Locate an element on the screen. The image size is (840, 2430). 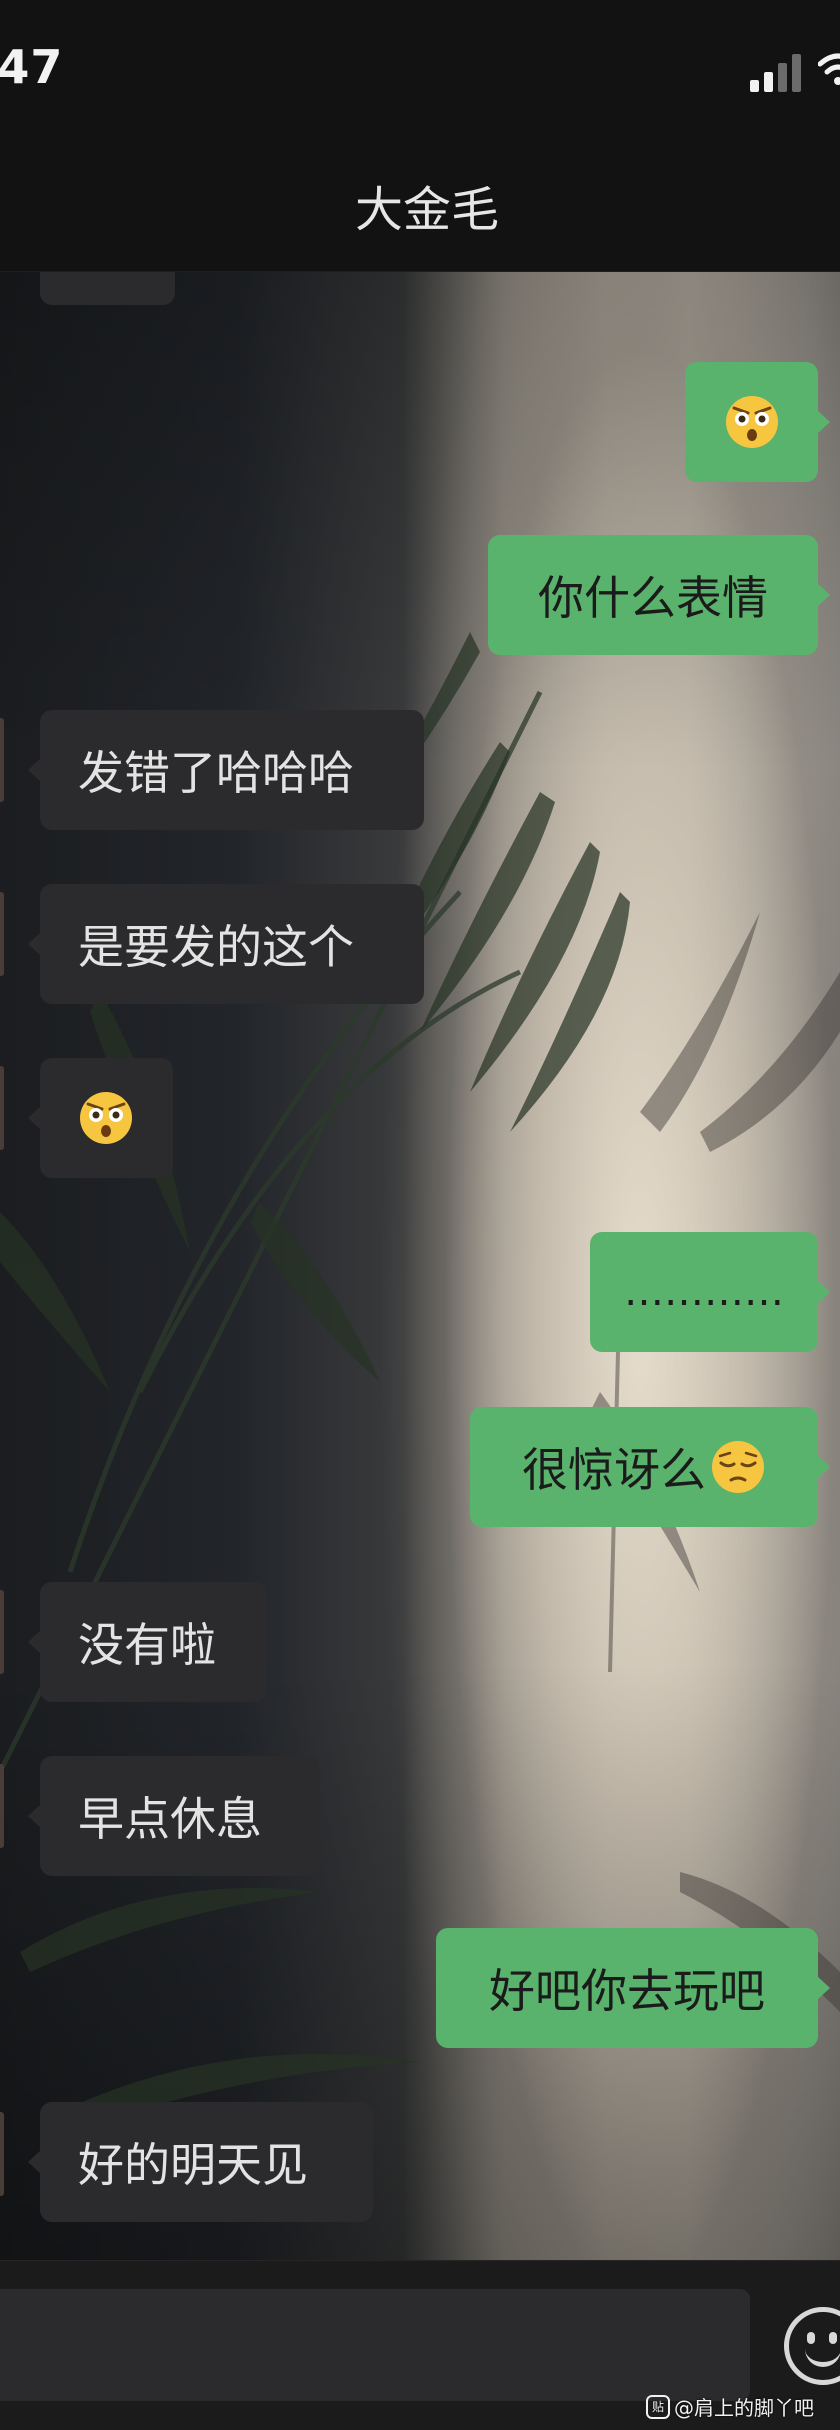
outgoing-message-bubble: 好吧你去玩吧 is located at coordinates (633, 1988).